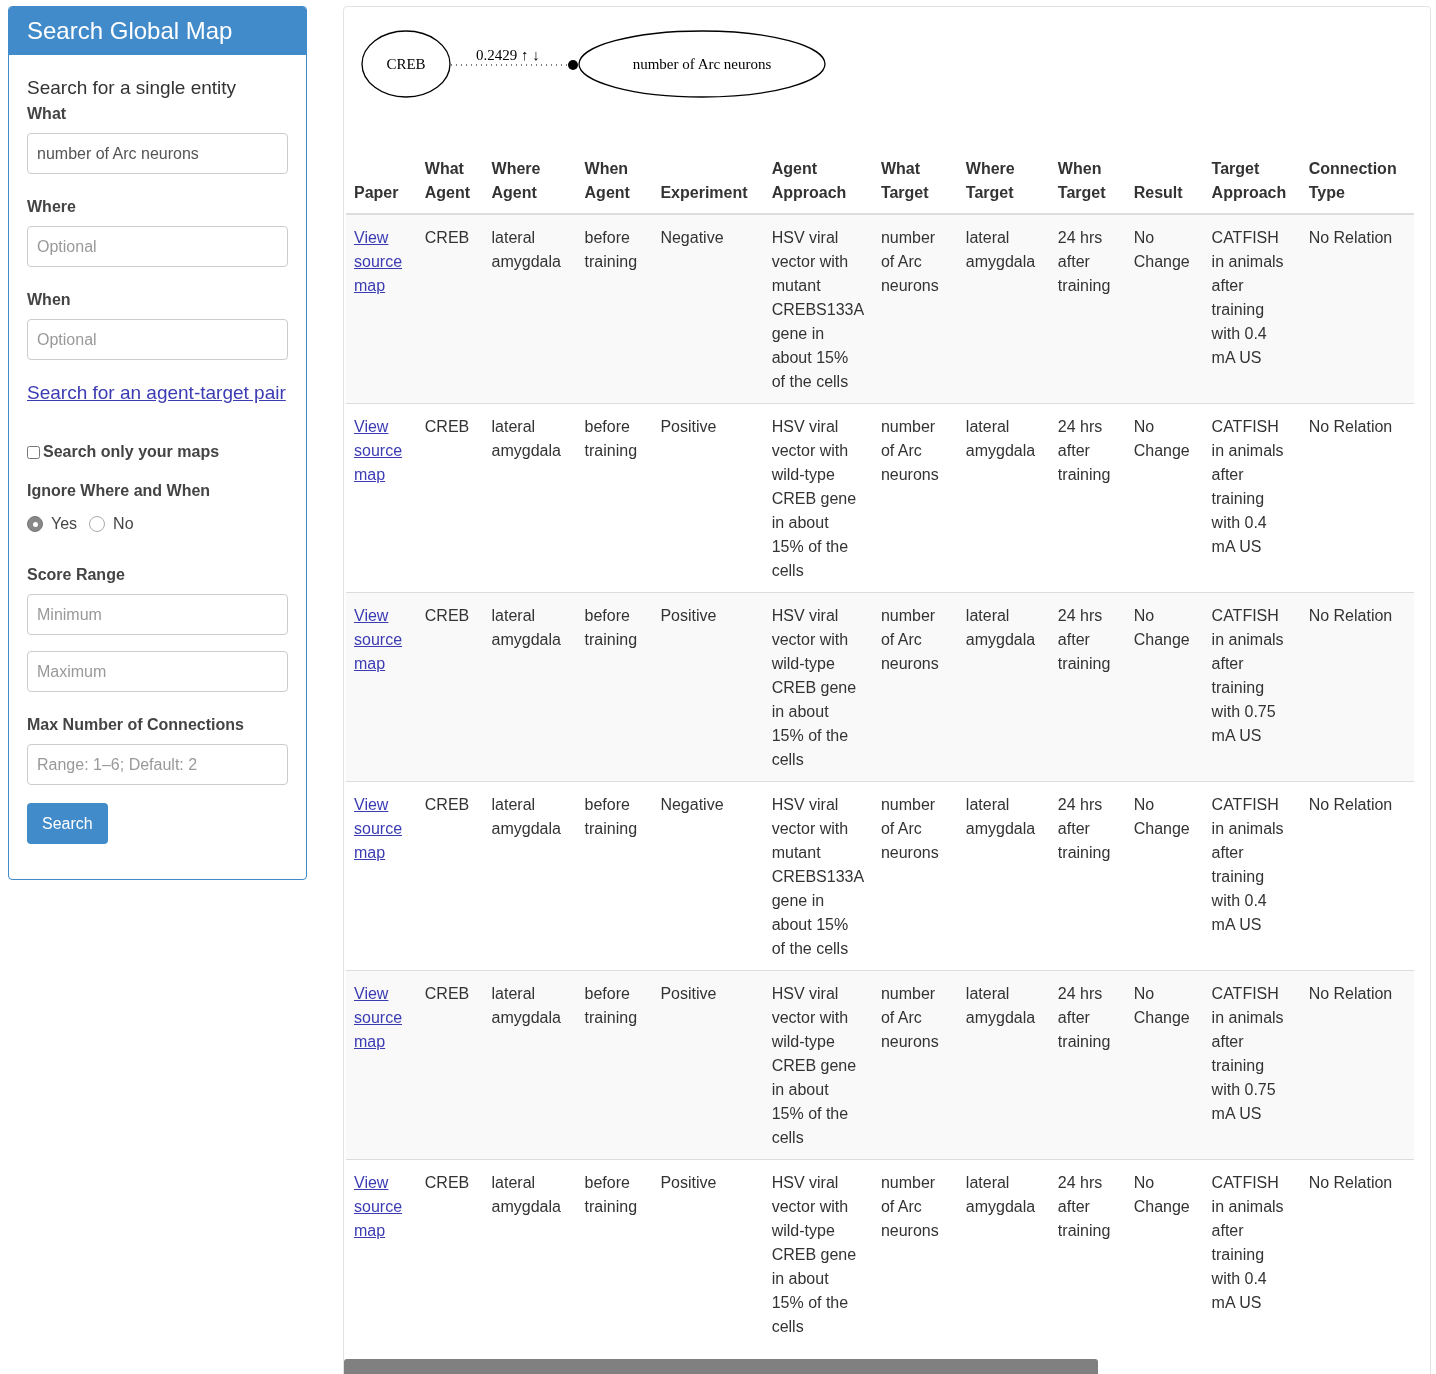 The image size is (1436, 1374). Describe the element at coordinates (157, 614) in the screenshot. I see `input-field: Minimum` at that location.